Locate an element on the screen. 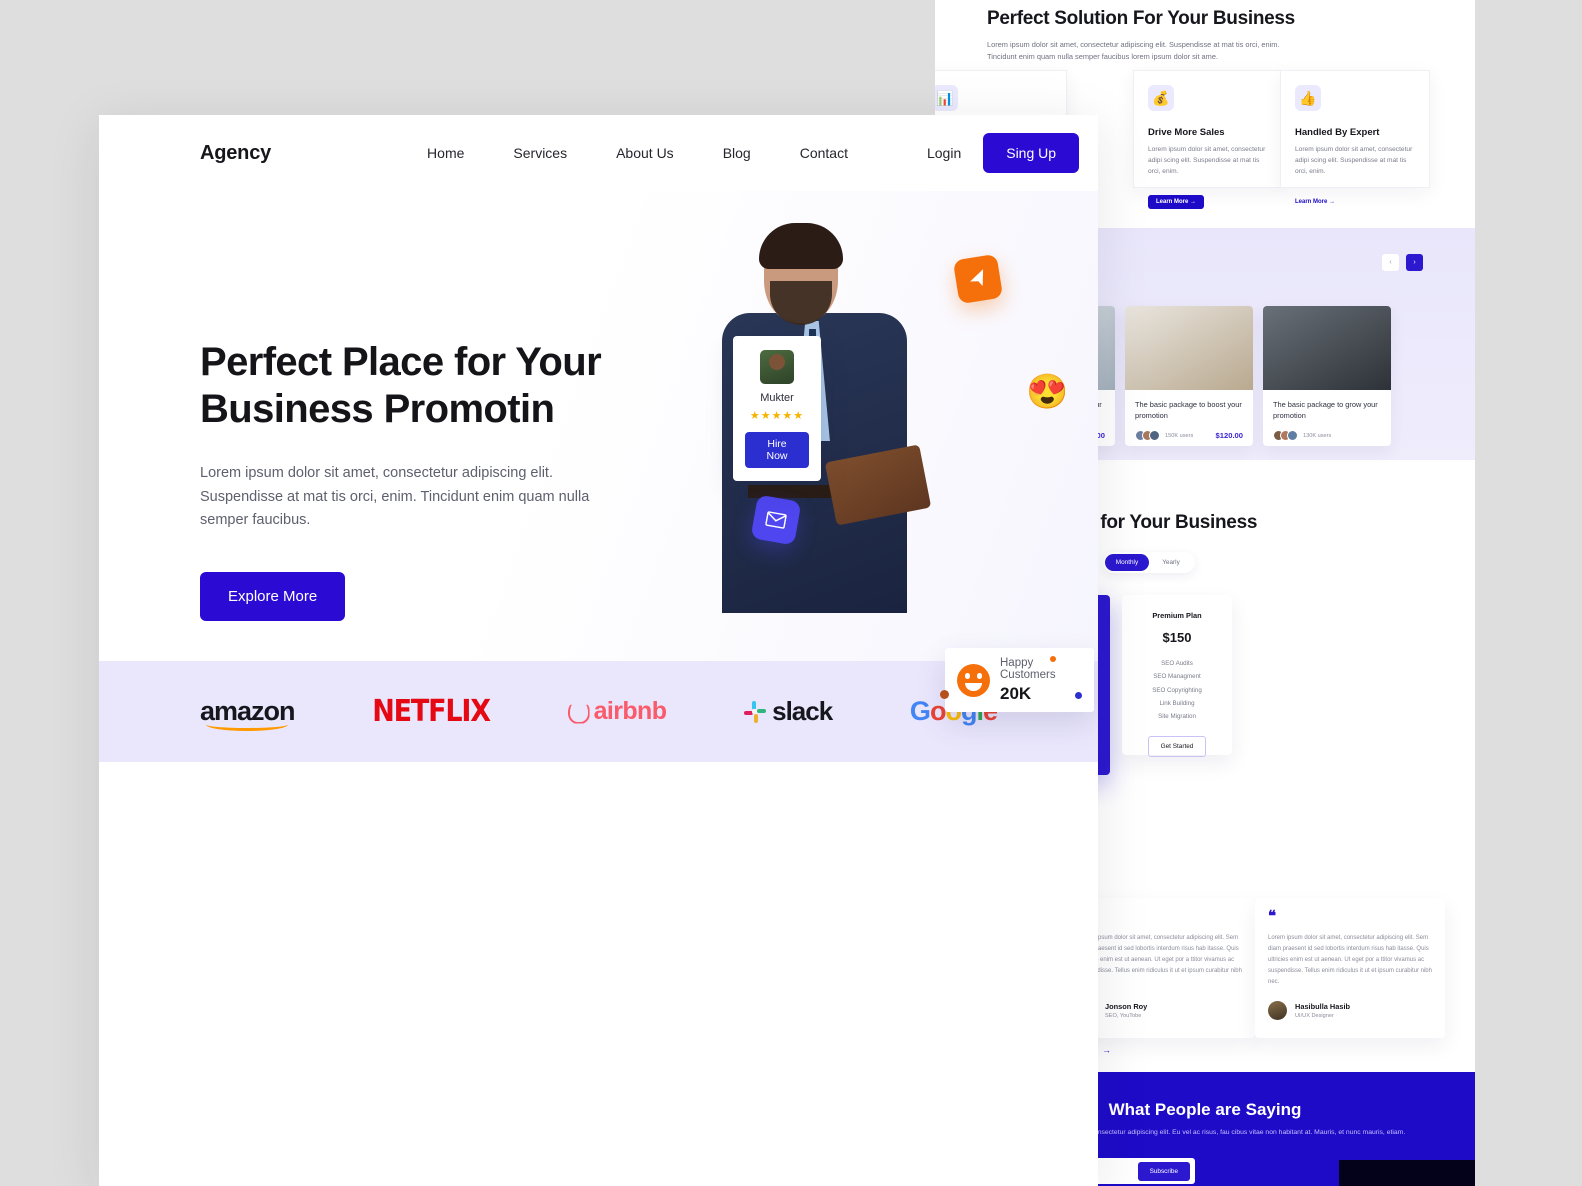  nav-item-services: Services is located at coordinates (540, 153).